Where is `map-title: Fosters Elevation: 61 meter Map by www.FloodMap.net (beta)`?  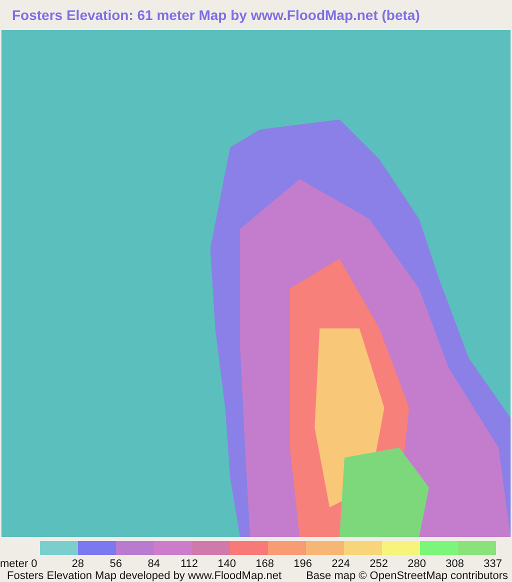 map-title: Fosters Elevation: 61 meter Map by www.FloodMap.net (beta) is located at coordinates (216, 15).